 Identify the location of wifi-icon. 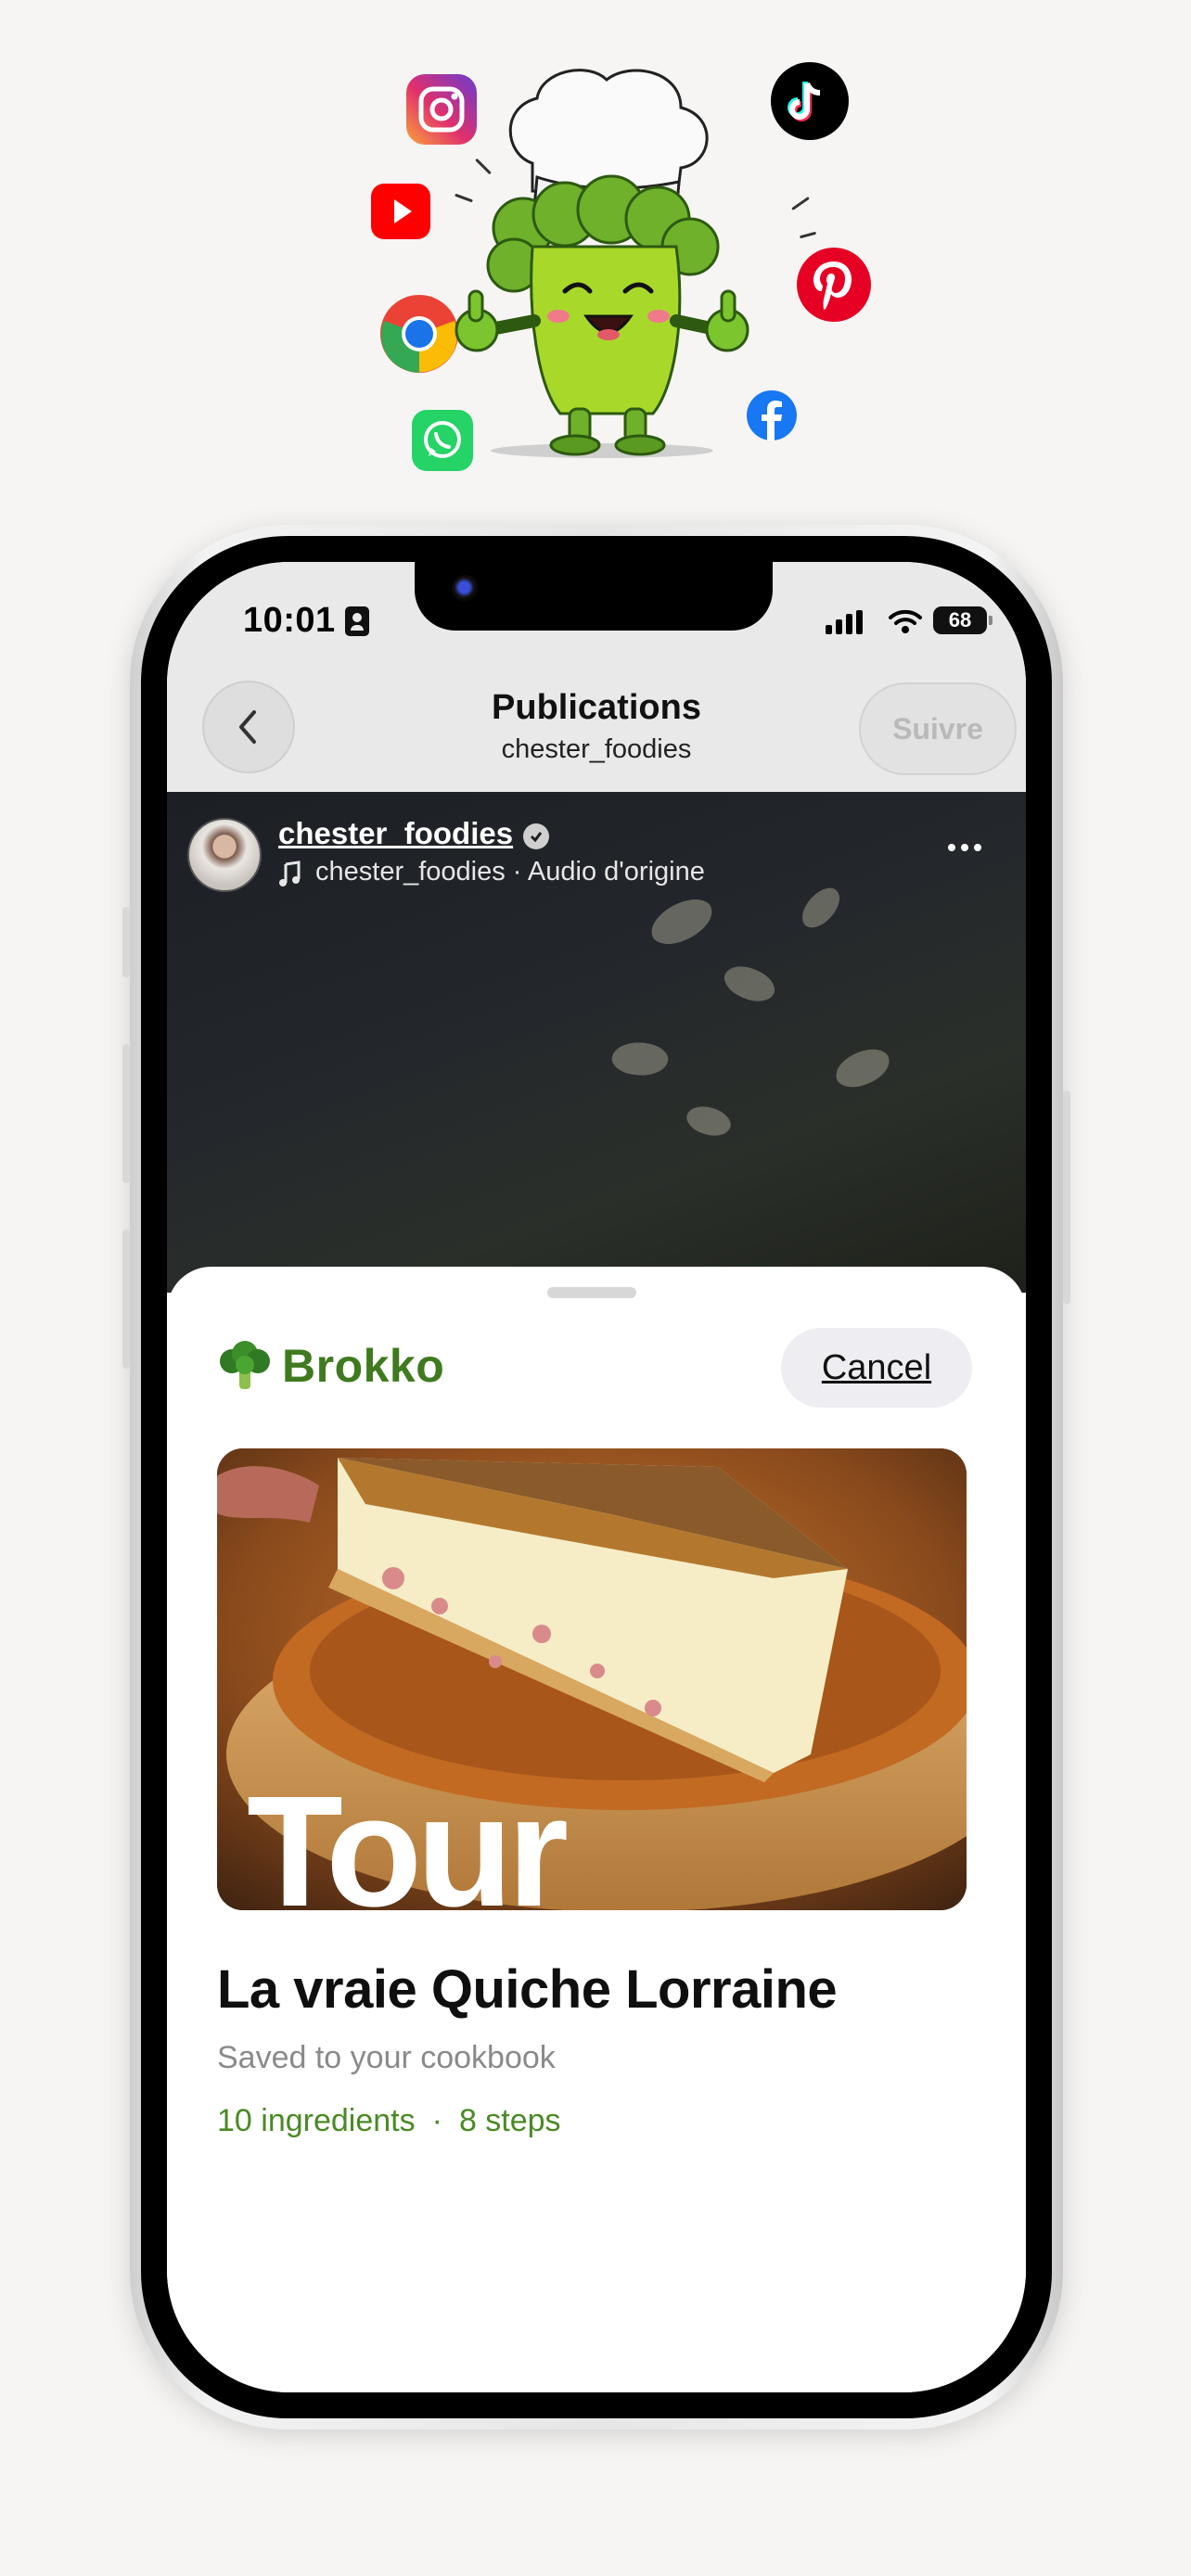
(905, 623).